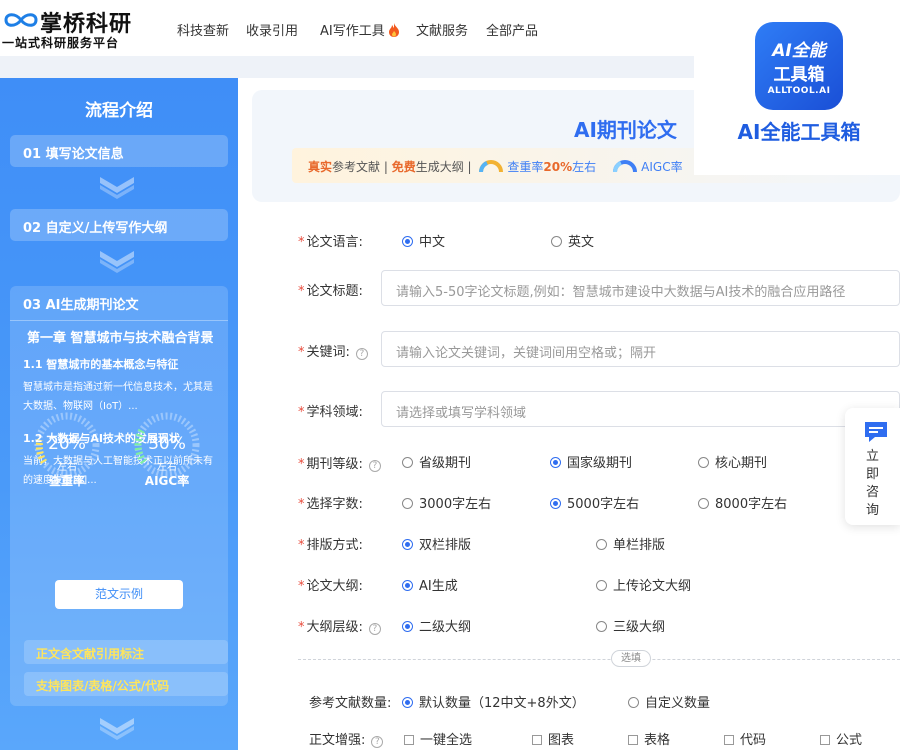 The width and height of the screenshot is (900, 750). Describe the element at coordinates (436, 461) in the screenshot. I see `level-option-provincial: 省级期刊` at that location.